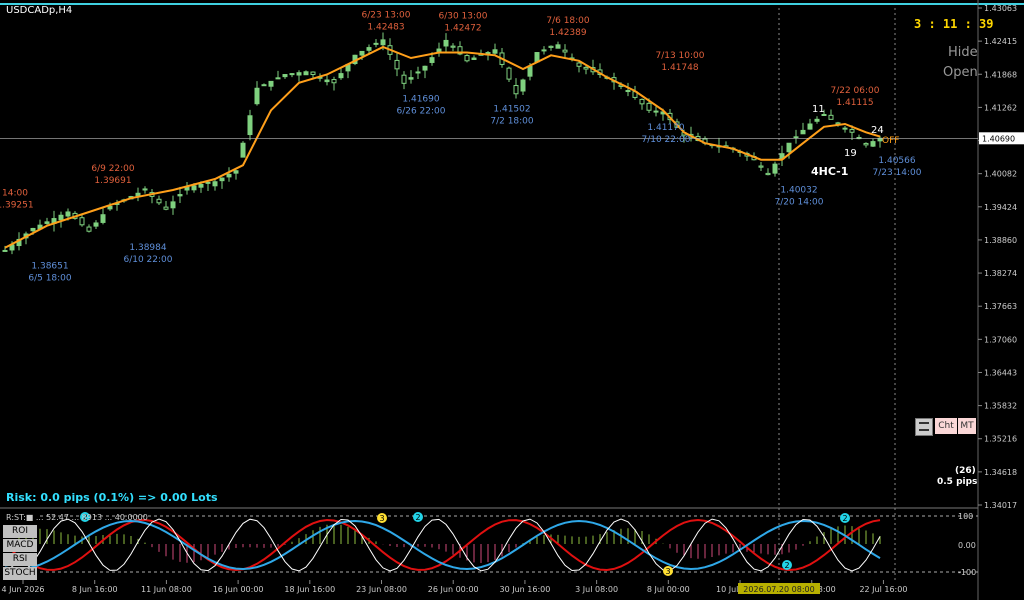  I want to click on y-tick-label: 1.40082, so click(1000, 174).